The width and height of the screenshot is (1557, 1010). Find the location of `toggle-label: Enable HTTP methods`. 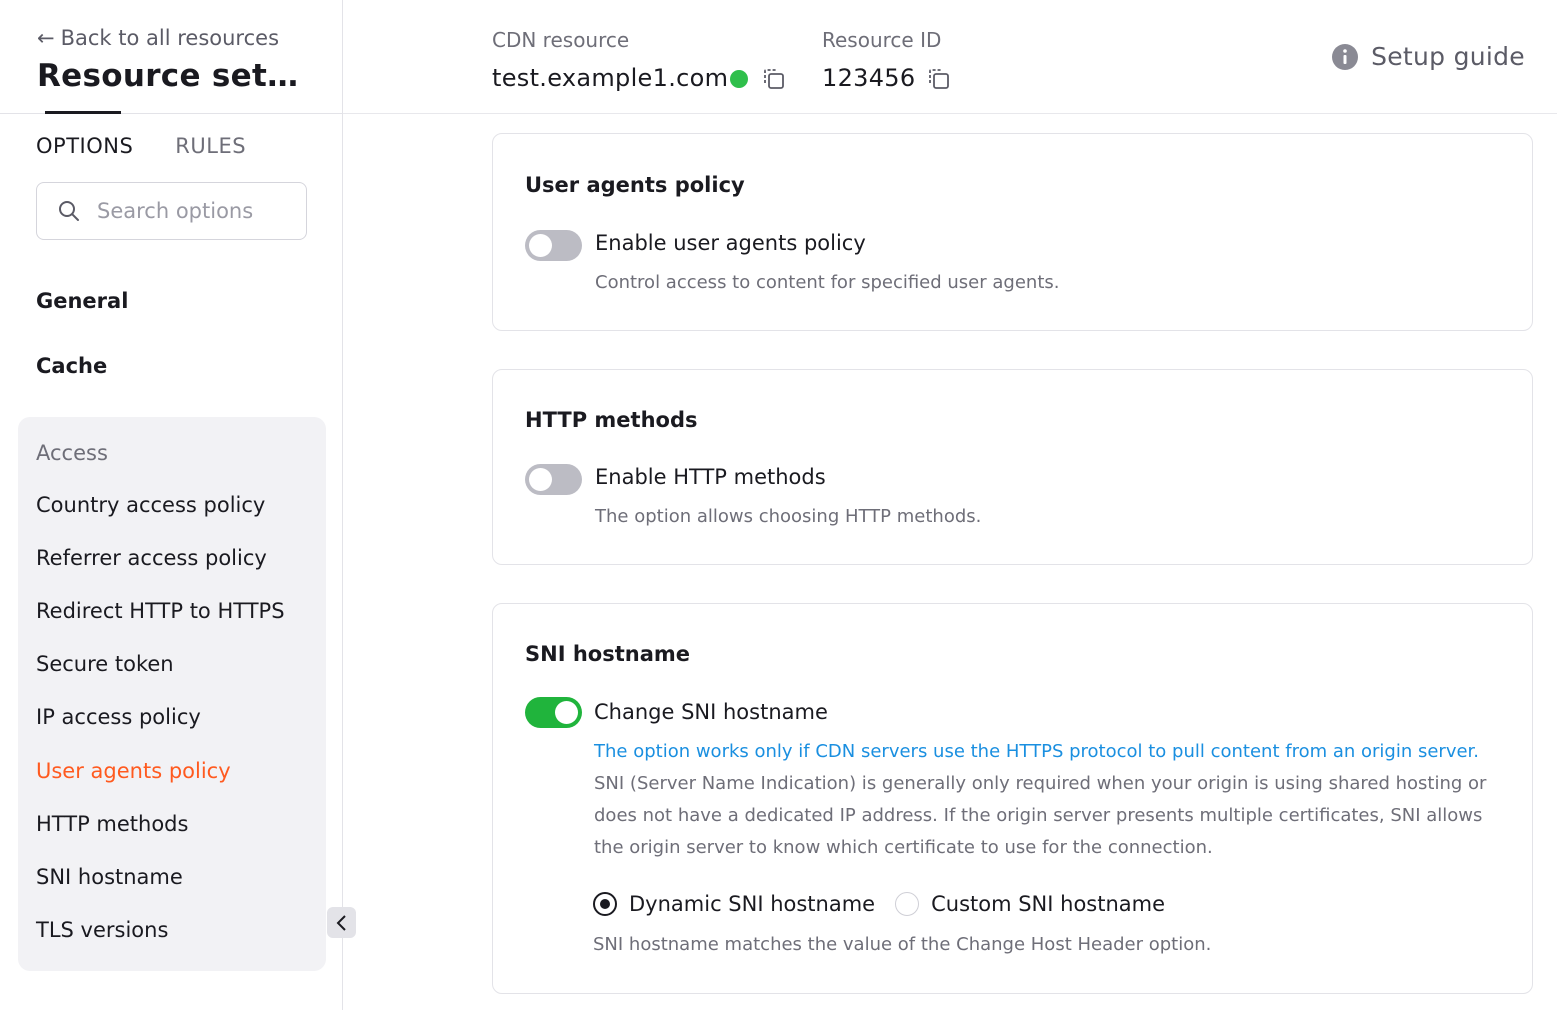

toggle-label: Enable HTTP methods is located at coordinates (710, 477).